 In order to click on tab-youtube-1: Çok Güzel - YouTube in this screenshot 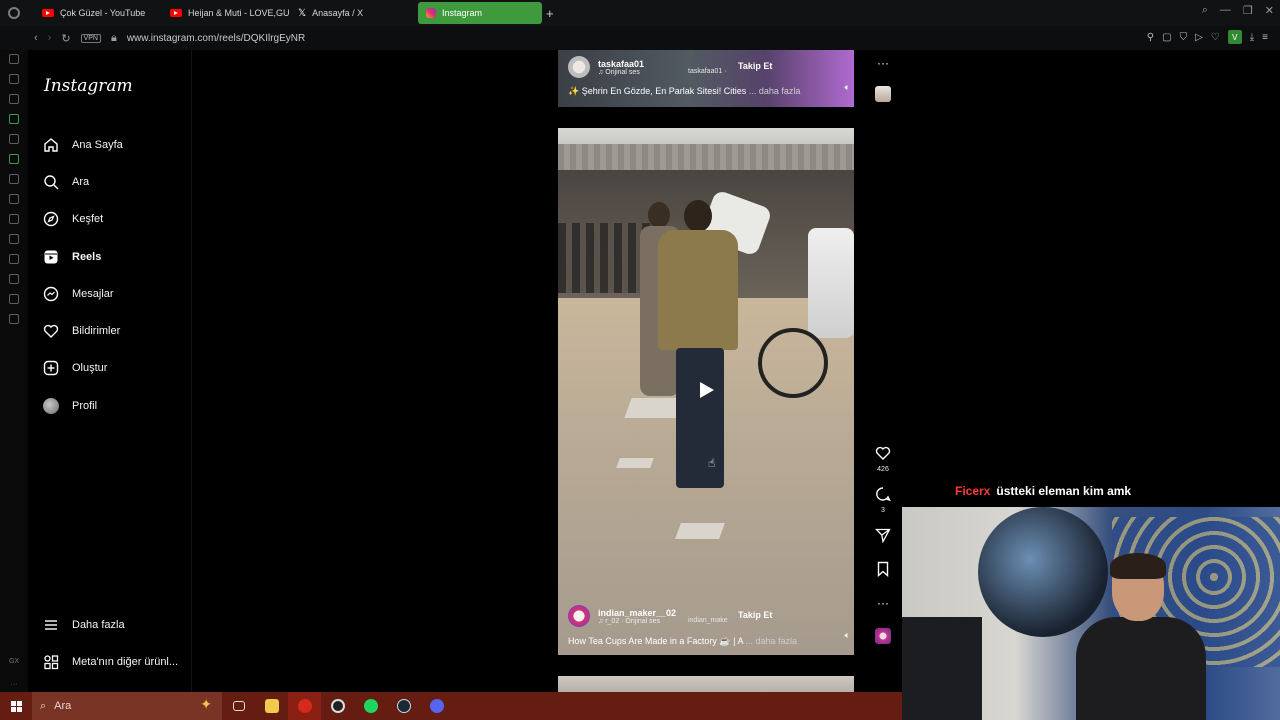, I will do `click(98, 13)`.